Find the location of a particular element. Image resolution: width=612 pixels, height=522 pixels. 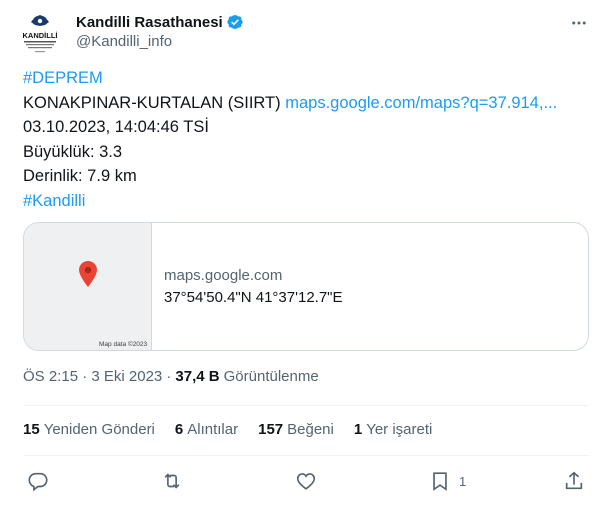

share-button is located at coordinates (574, 481).